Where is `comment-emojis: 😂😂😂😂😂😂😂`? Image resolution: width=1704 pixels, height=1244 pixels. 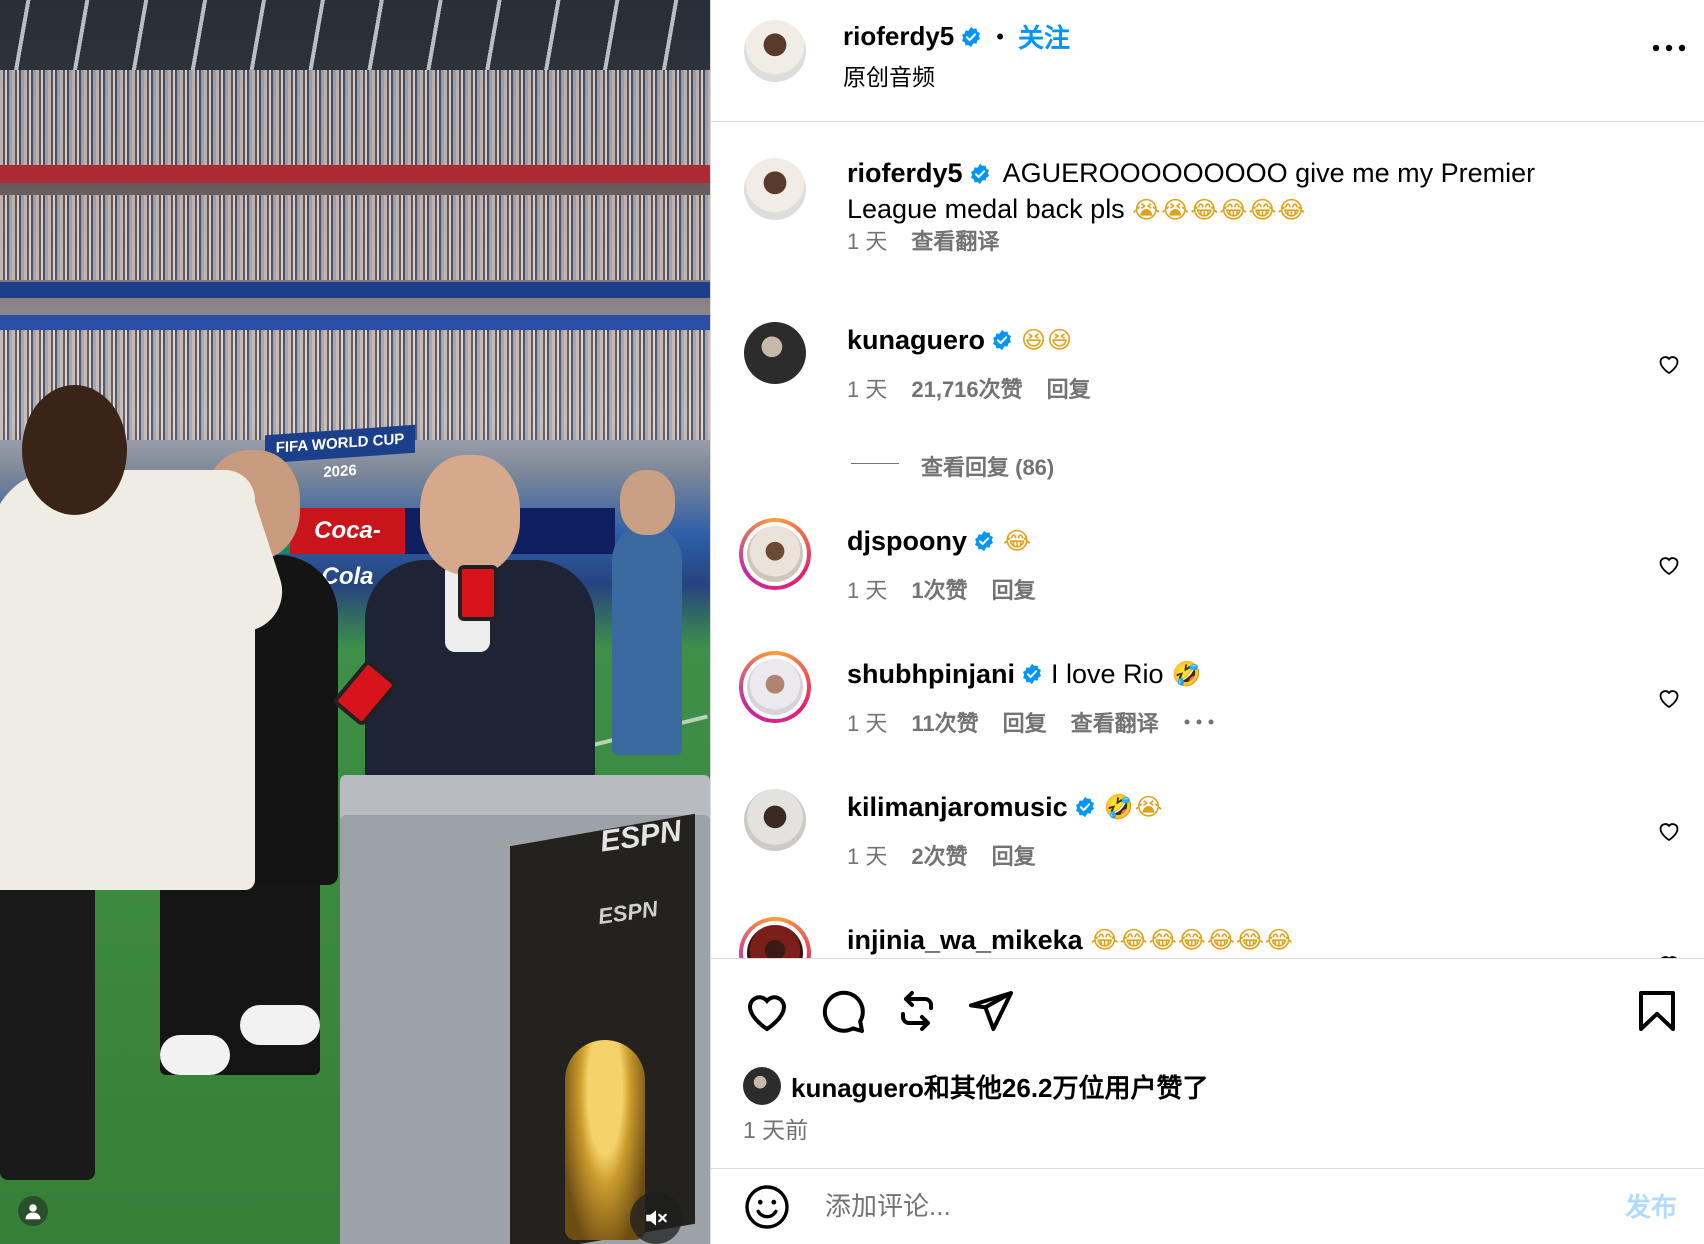
comment-emojis: 😂😂😂😂😂😂😂 is located at coordinates (1192, 940).